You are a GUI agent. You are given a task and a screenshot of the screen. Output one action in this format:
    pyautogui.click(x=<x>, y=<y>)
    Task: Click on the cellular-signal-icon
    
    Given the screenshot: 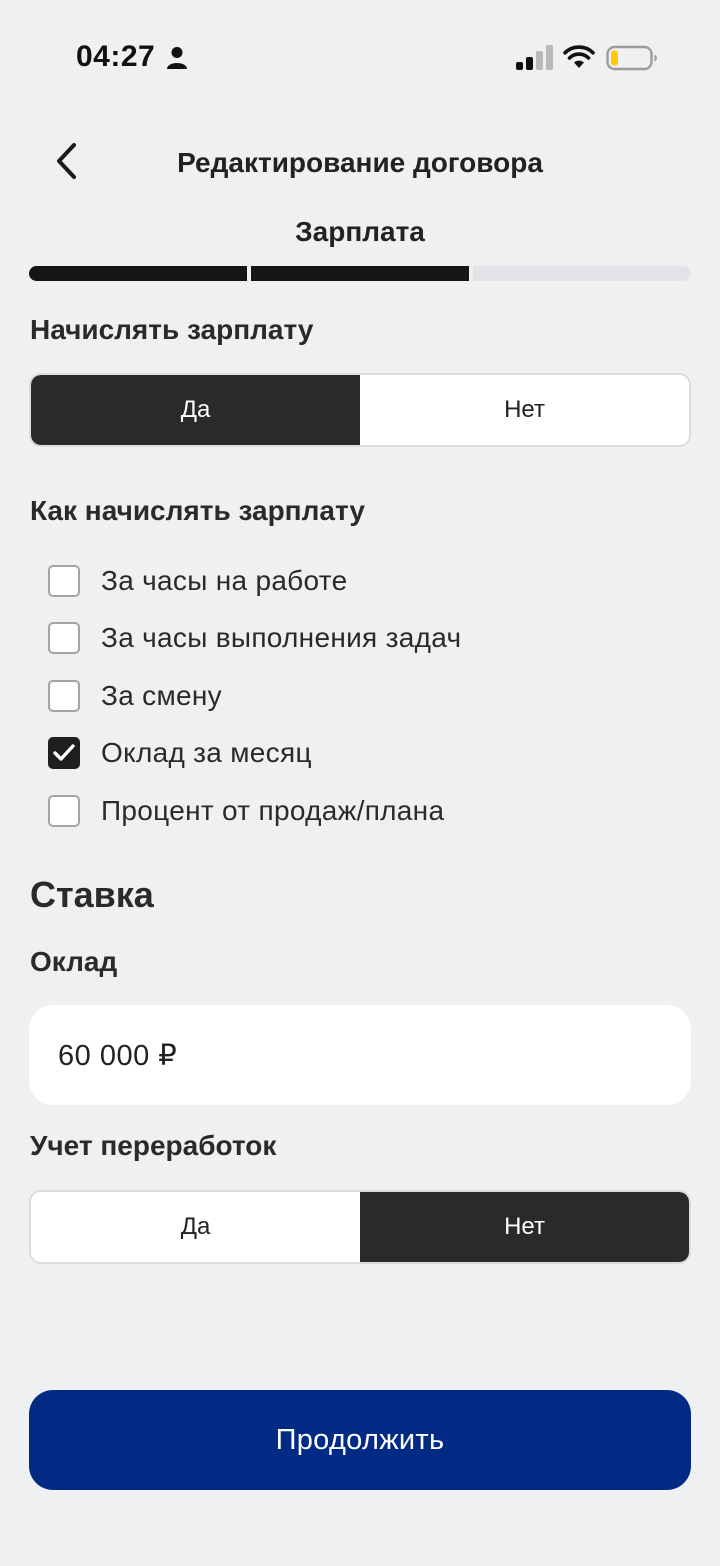 What is the action you would take?
    pyautogui.click(x=534, y=57)
    